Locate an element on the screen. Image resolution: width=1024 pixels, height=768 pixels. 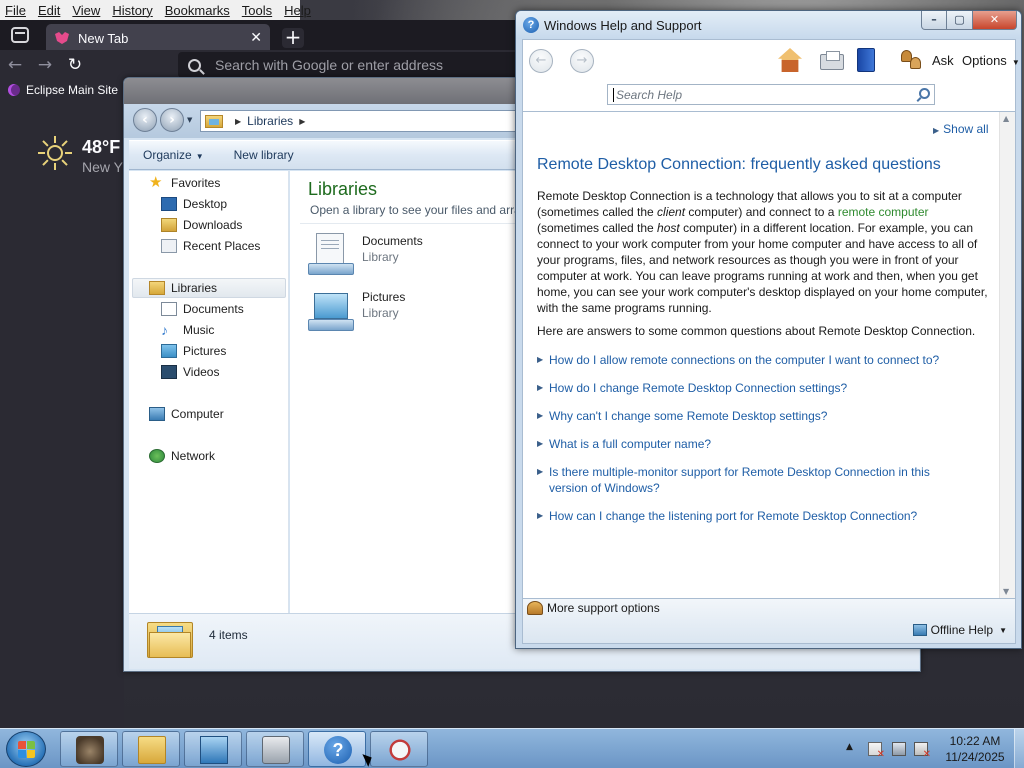
fax-icon is located at coordinates (276, 750).